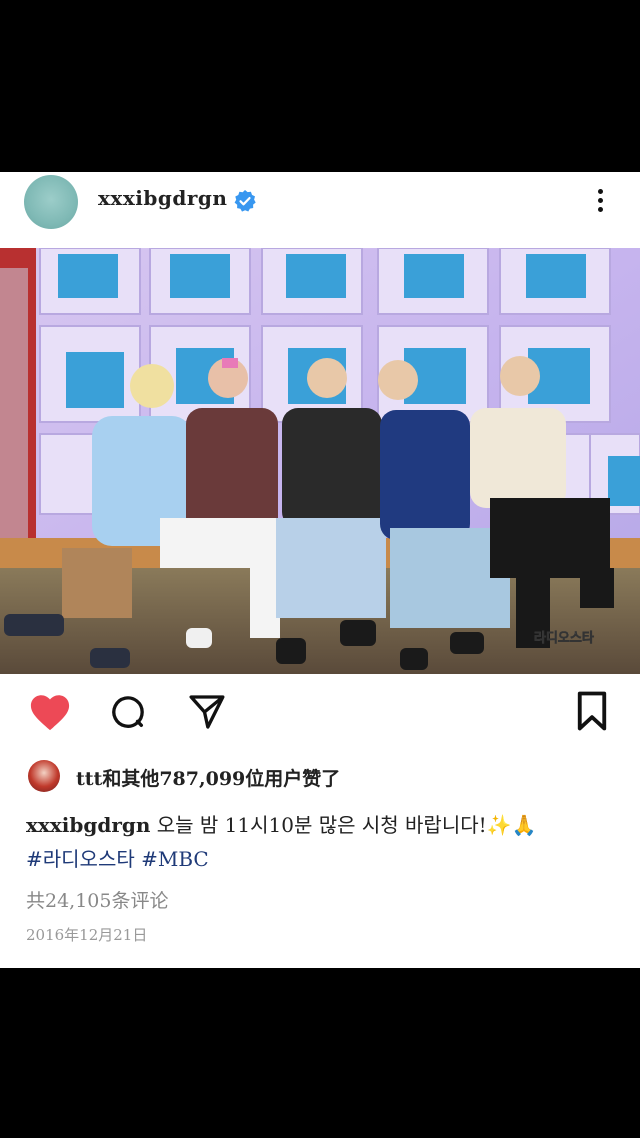 Image resolution: width=640 pixels, height=1138 pixels. What do you see at coordinates (208, 779) in the screenshot?
I see `likes-count-text: ttt和其他787,099位用户赞了` at bounding box center [208, 779].